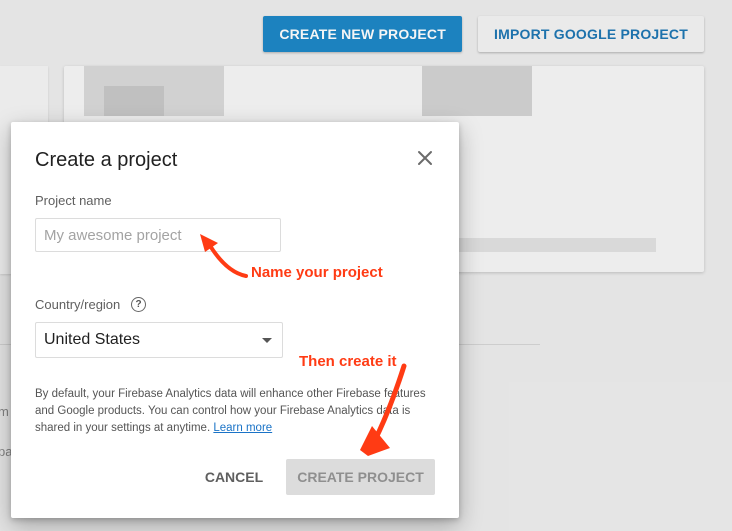 The width and height of the screenshot is (732, 531). What do you see at coordinates (317, 272) in the screenshot?
I see `name-project-annotation: Name your project` at bounding box center [317, 272].